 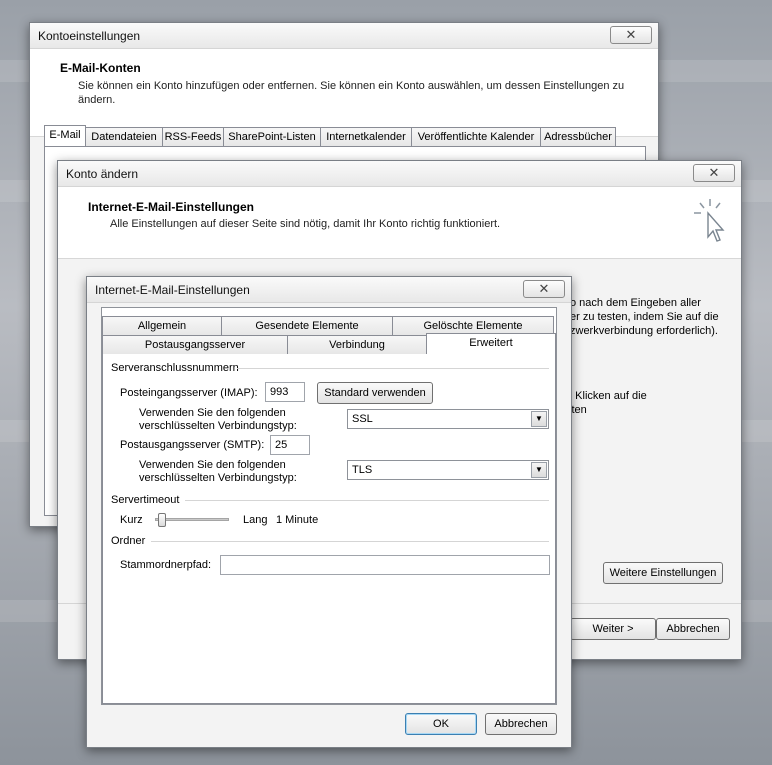 I want to click on server-ports-group-label: Serveranschlussnummern, so click(x=175, y=368).